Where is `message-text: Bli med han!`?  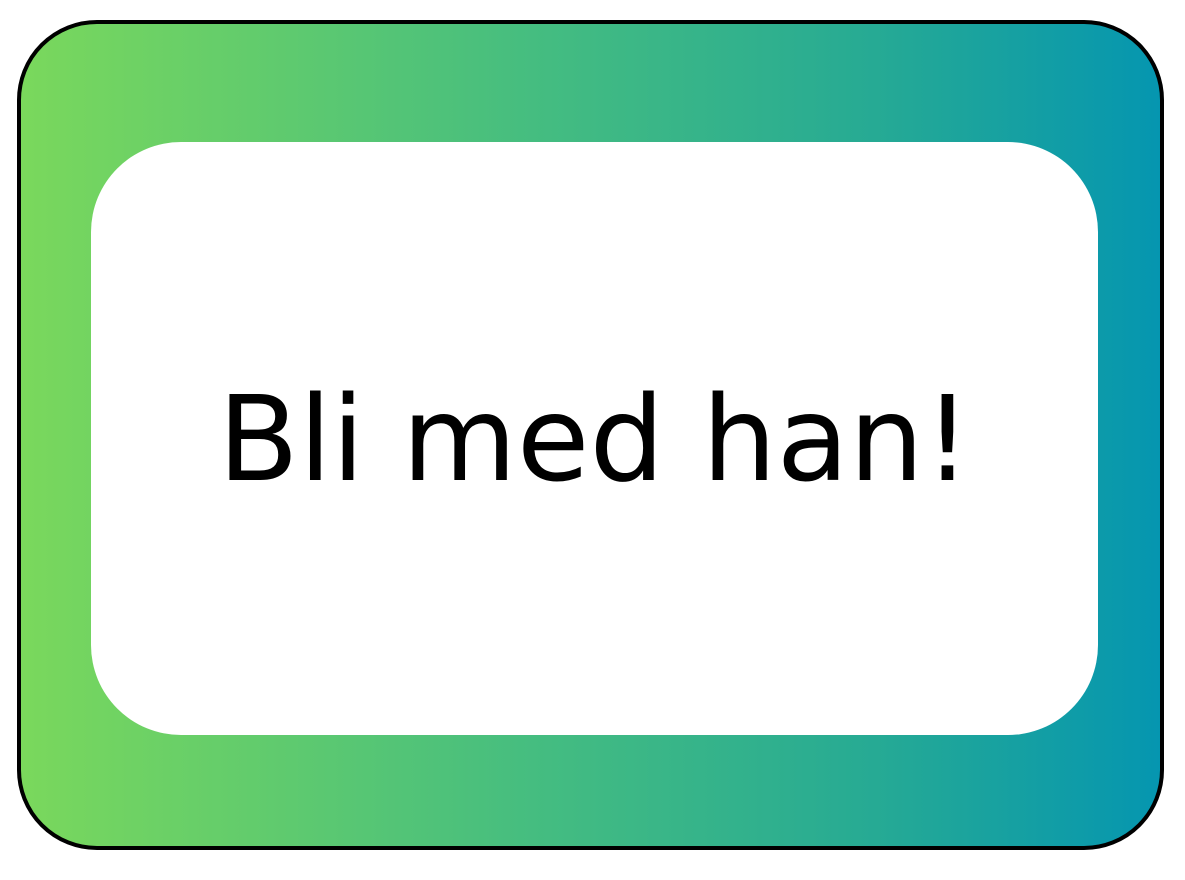
message-text: Bli med han! is located at coordinates (594, 438).